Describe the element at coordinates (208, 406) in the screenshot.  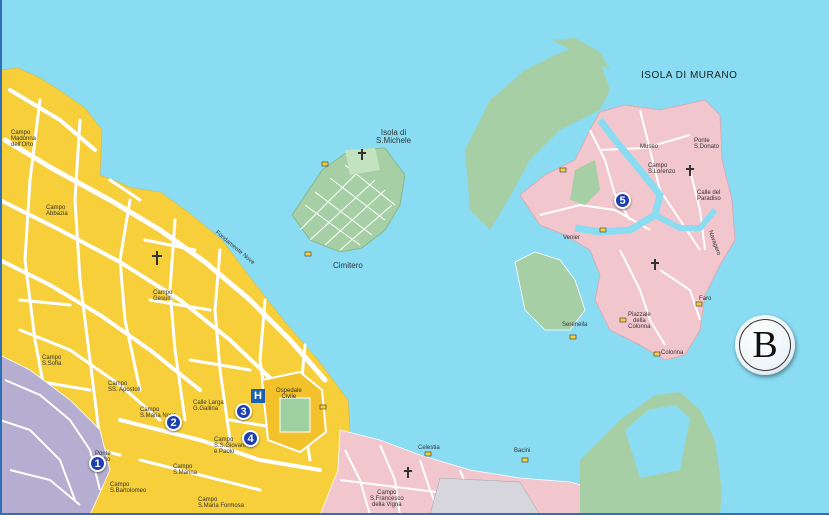
I see `calle-larga-label: Calle Larga G.Gallina` at that location.